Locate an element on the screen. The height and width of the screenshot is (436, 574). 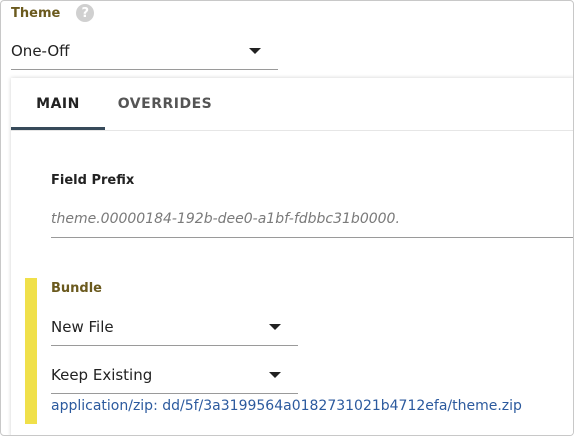
field-prefix-label: Field Prefix is located at coordinates (93, 180).